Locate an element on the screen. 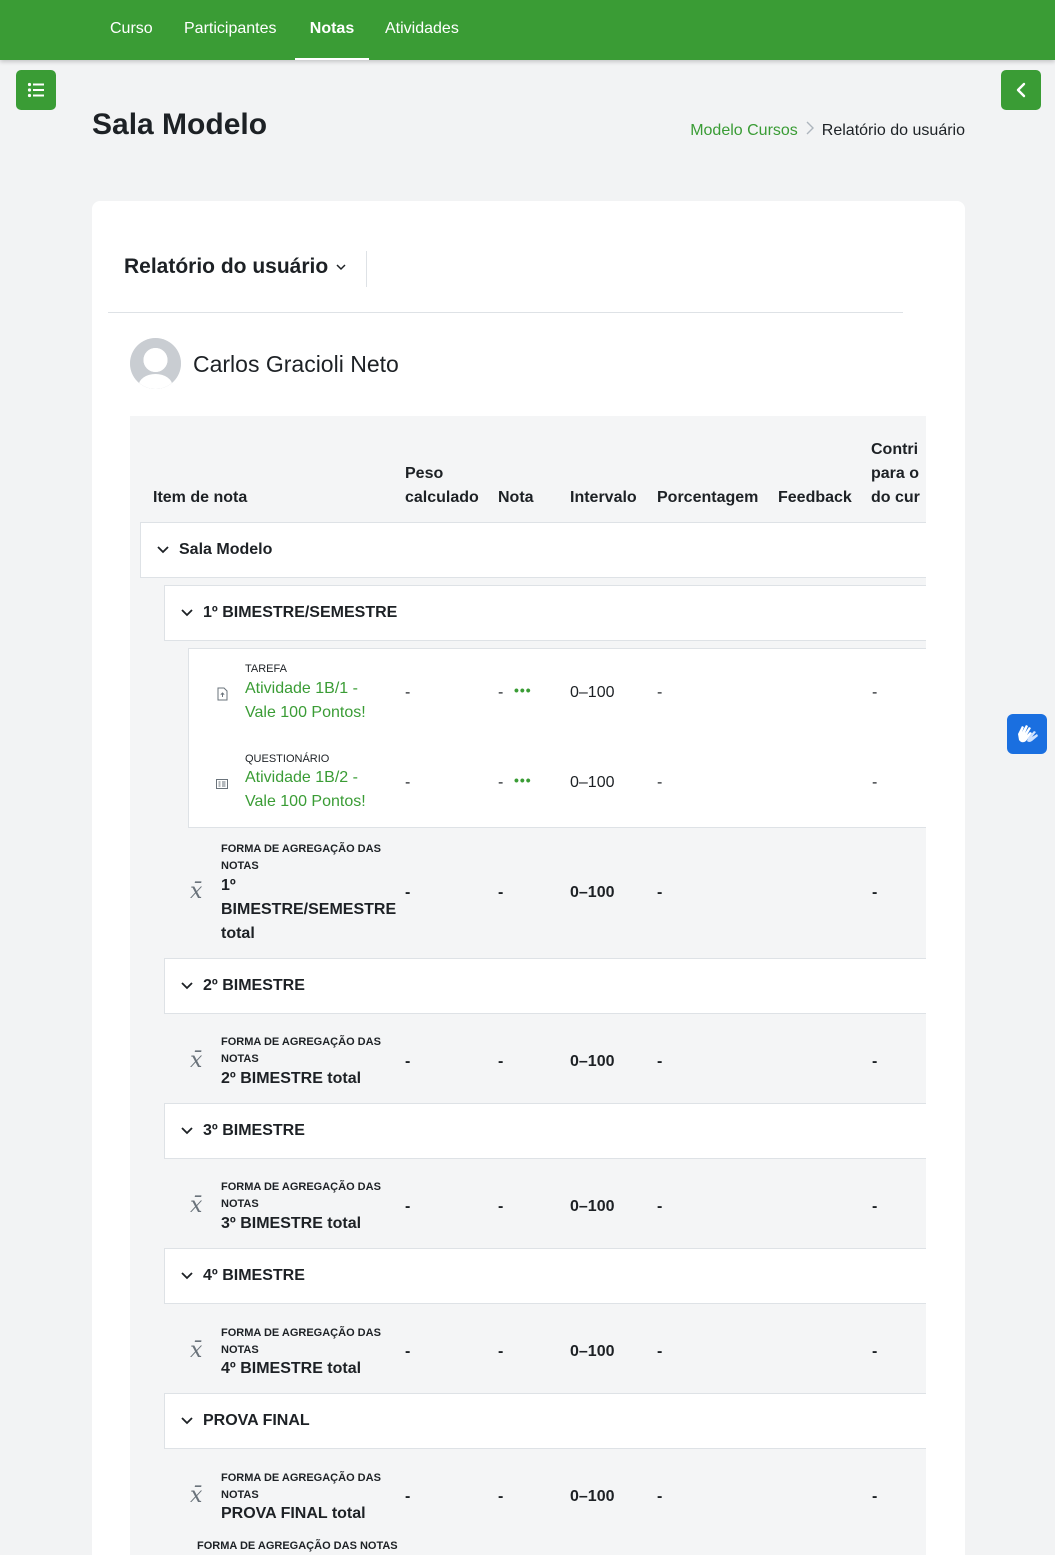 This screenshot has width=1055, height=1555. category-total-name: 4º BIMESTRE total is located at coordinates (291, 1368).